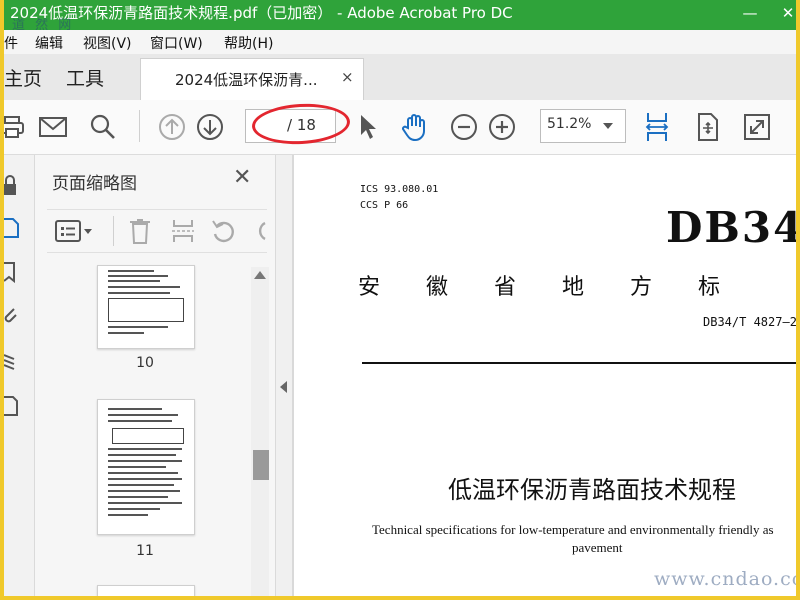 The height and width of the screenshot is (600, 800). I want to click on menu-bar: 件 编辑 视图(V) 窗口(W) 帮助(H), so click(402, 42).